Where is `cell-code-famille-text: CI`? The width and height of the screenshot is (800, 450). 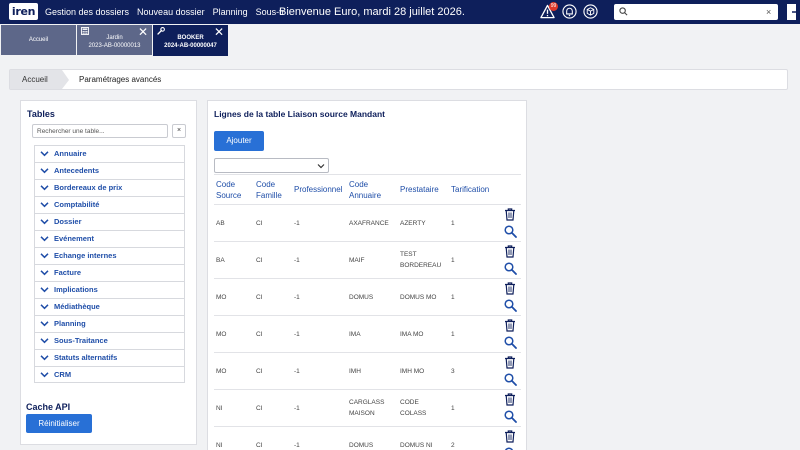
cell-code-famille-text: CI is located at coordinates (259, 260).